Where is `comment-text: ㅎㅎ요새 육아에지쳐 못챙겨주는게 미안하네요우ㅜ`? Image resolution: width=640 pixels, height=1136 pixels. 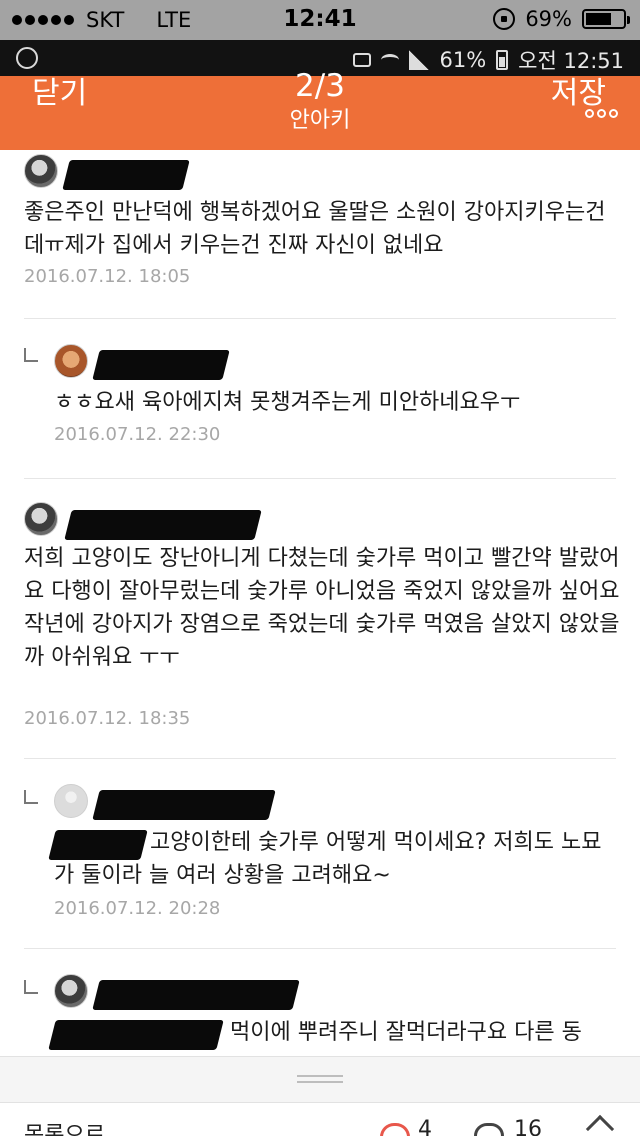 comment-text: ㅎㅎ요새 육아에지쳐 못챙겨주는게 미안하네요우ㅜ is located at coordinates (287, 402).